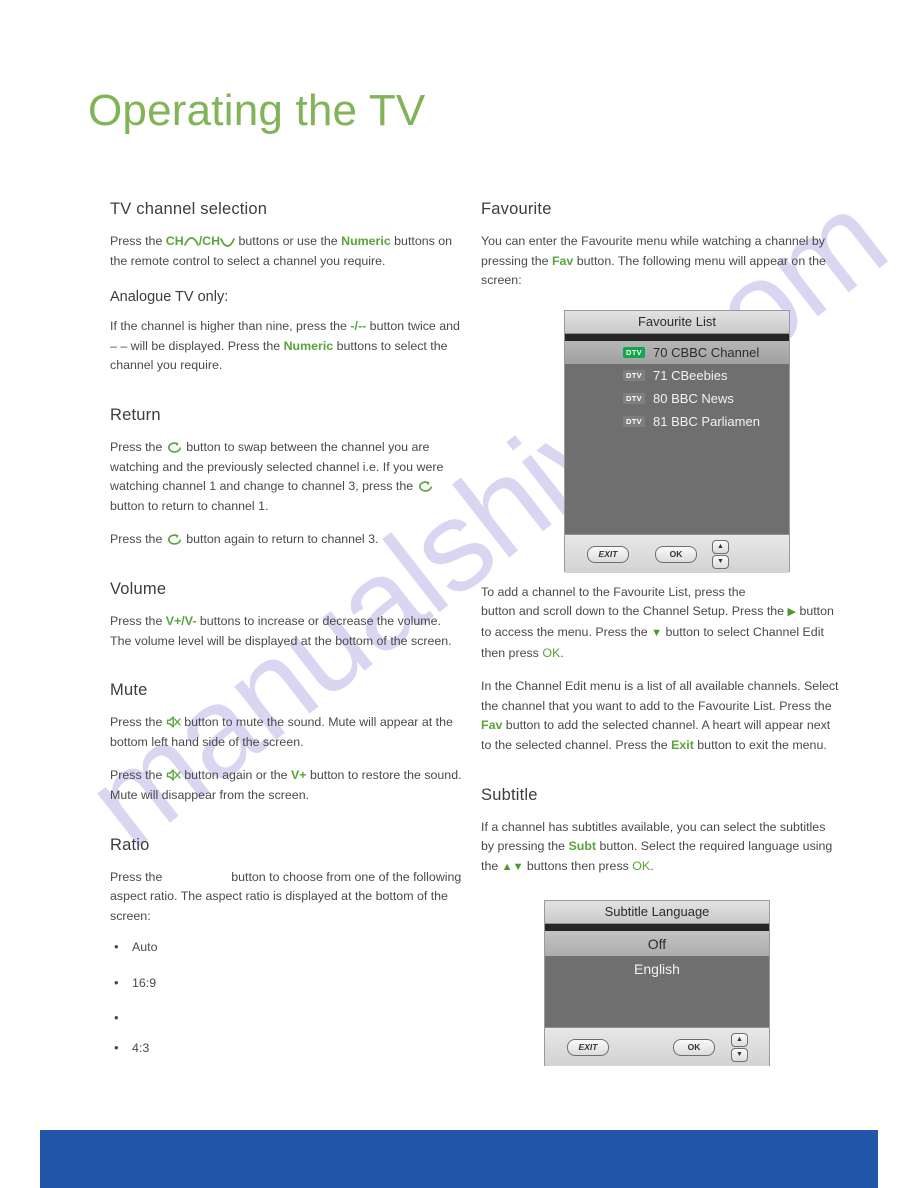 The width and height of the screenshot is (918, 1188). What do you see at coordinates (578, 865) in the screenshot?
I see `text-frag: buttons then press` at bounding box center [578, 865].